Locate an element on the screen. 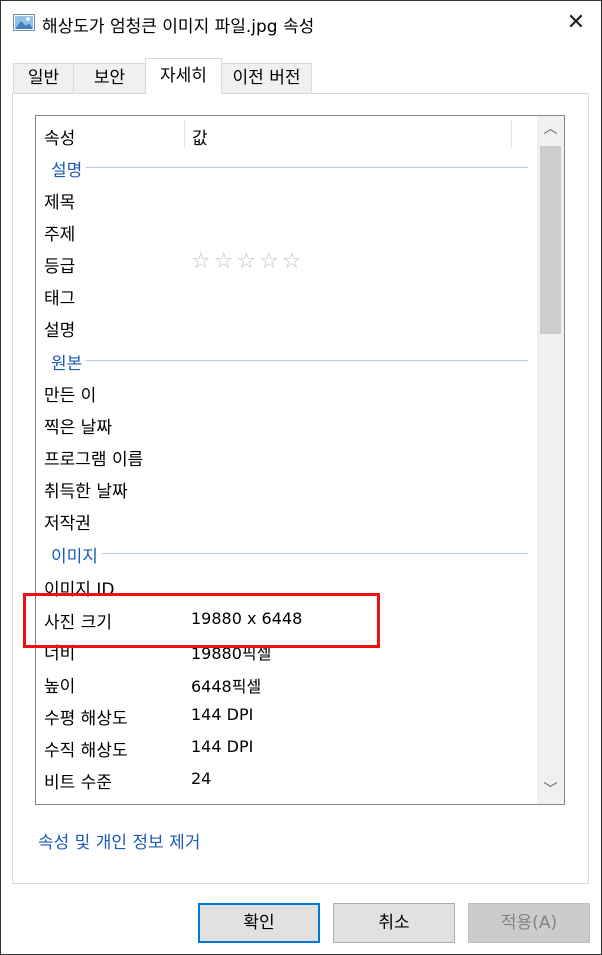  property-row-horizontal-resolution: 수평 해상도 144 DPI is located at coordinates (286, 715).